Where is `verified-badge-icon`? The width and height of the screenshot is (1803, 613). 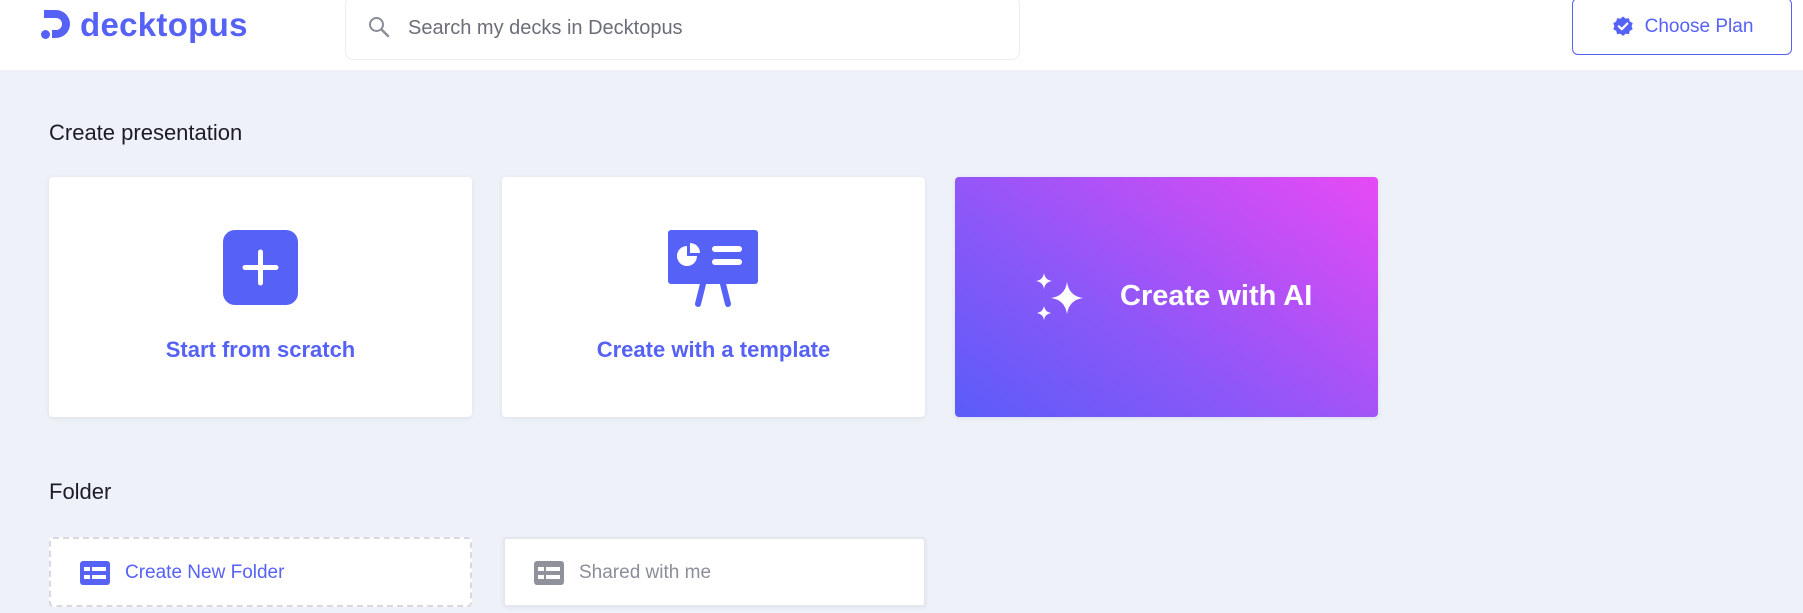 verified-badge-icon is located at coordinates (1622, 26).